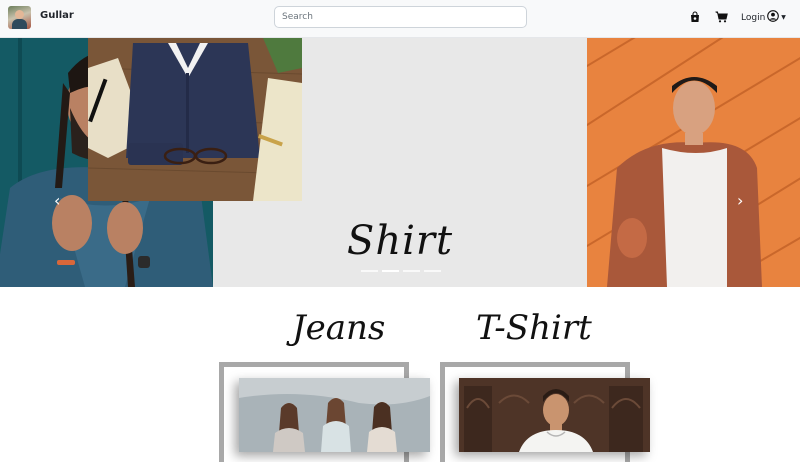  I want to click on carousel-caption: Shirt, so click(400, 241).